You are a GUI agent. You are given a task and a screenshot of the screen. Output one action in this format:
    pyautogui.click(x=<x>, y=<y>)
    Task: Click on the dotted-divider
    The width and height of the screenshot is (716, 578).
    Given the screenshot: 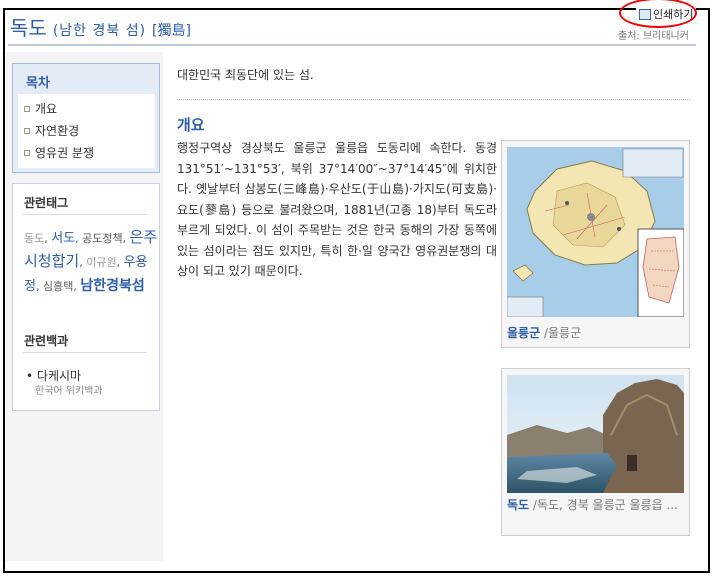 What is the action you would take?
    pyautogui.click(x=433, y=99)
    